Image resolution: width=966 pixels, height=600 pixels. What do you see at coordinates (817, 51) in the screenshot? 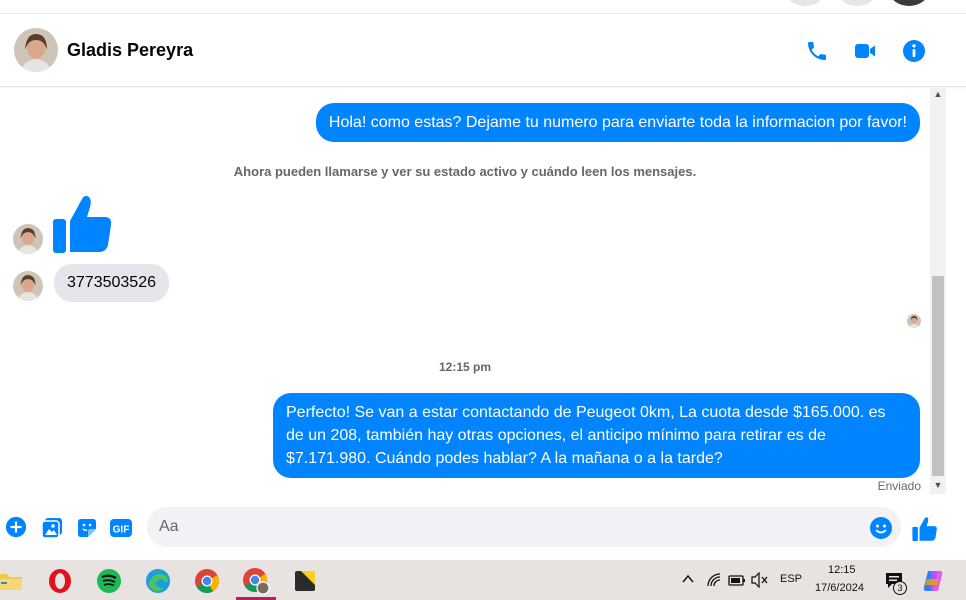
I see `phone-icon` at bounding box center [817, 51].